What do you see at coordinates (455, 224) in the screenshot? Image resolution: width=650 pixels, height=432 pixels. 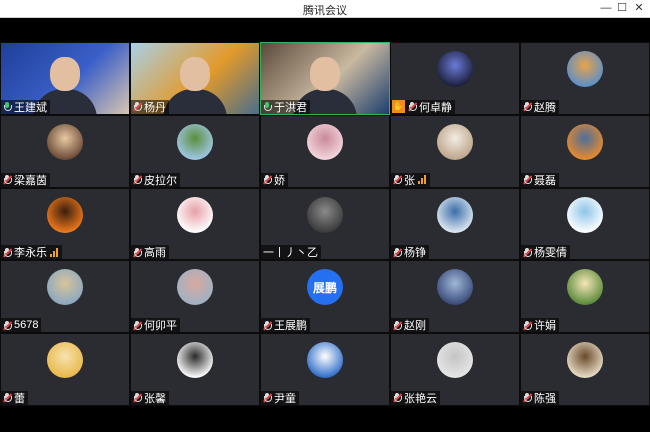 I see `participant-tile: 杨铮` at bounding box center [455, 224].